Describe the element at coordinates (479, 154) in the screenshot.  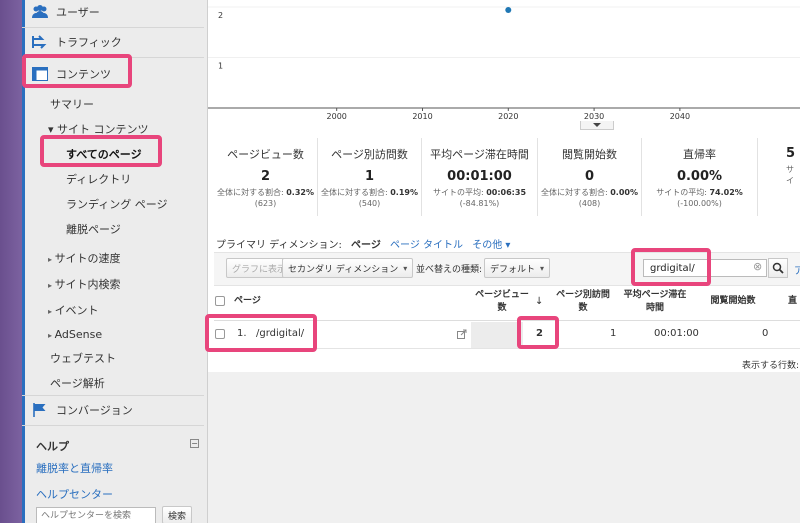
I see `metric-title: 平均ページ滞在時間` at that location.